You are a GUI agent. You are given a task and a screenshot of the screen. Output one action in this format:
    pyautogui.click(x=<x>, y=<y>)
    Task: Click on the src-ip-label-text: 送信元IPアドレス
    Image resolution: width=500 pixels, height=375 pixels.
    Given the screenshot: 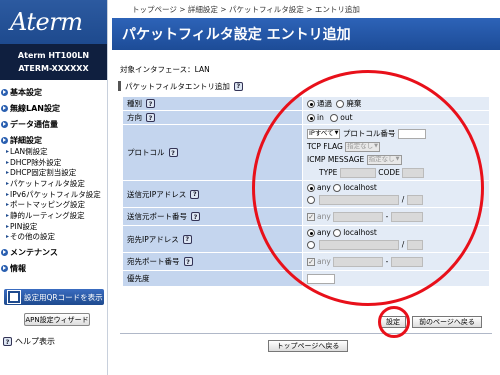 What is the action you would take?
    pyautogui.click(x=157, y=194)
    